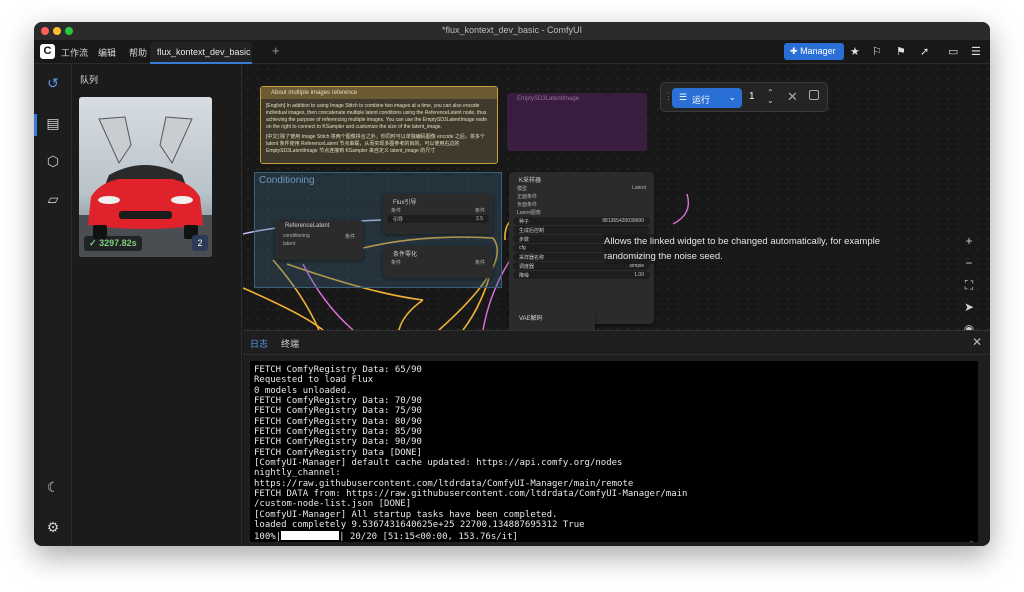  What do you see at coordinates (639, 275) in the screenshot?
I see `widget-value: 1.00` at bounding box center [639, 275].